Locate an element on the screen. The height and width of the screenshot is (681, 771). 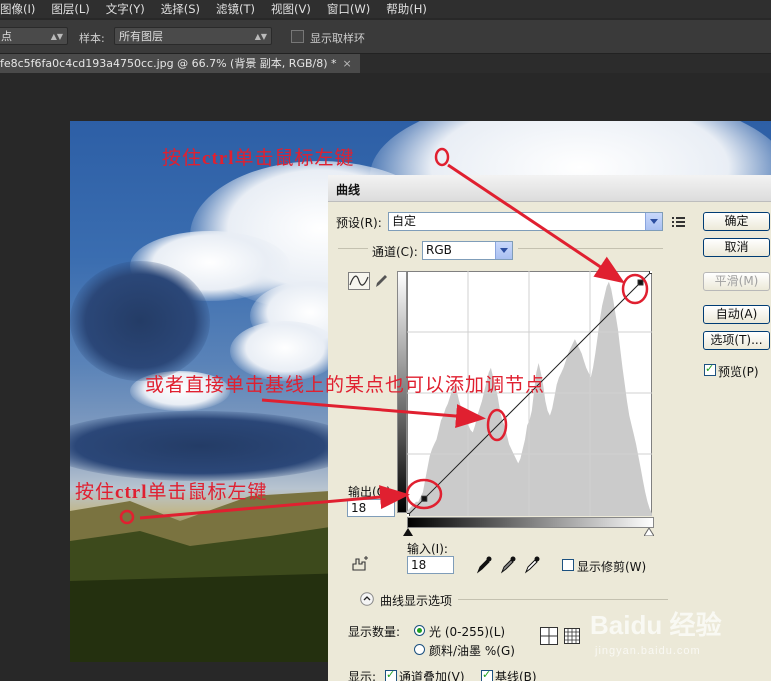
annotation-bottom: 按住ctrl单击鼠标左键 is located at coordinates (171, 490).